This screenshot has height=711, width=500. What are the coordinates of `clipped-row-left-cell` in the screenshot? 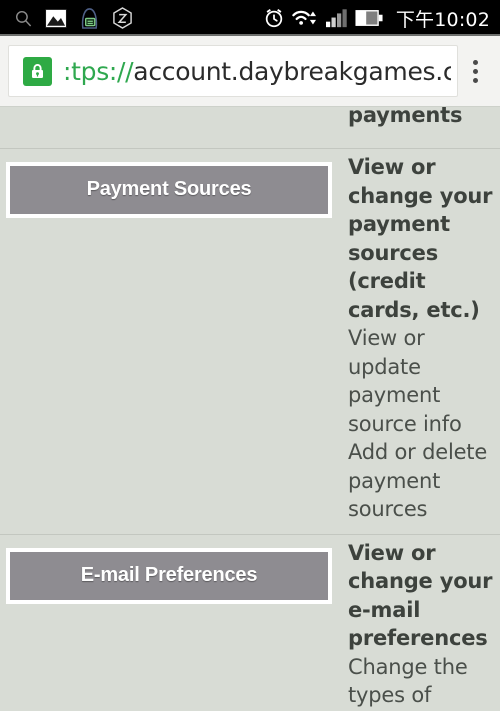 It's located at (170, 120).